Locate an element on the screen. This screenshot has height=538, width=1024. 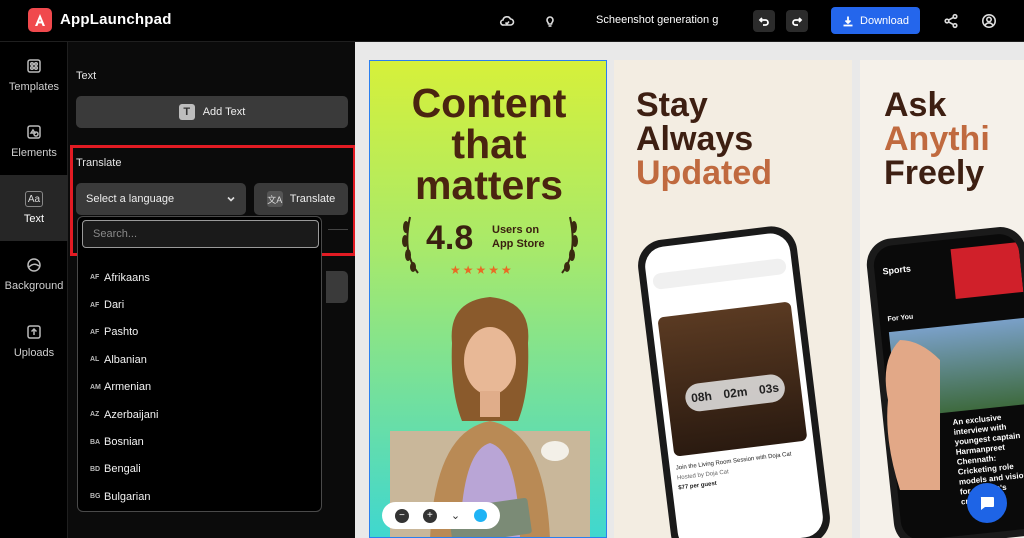
card1-headline: Content that matters is located at coordinates (488, 143).